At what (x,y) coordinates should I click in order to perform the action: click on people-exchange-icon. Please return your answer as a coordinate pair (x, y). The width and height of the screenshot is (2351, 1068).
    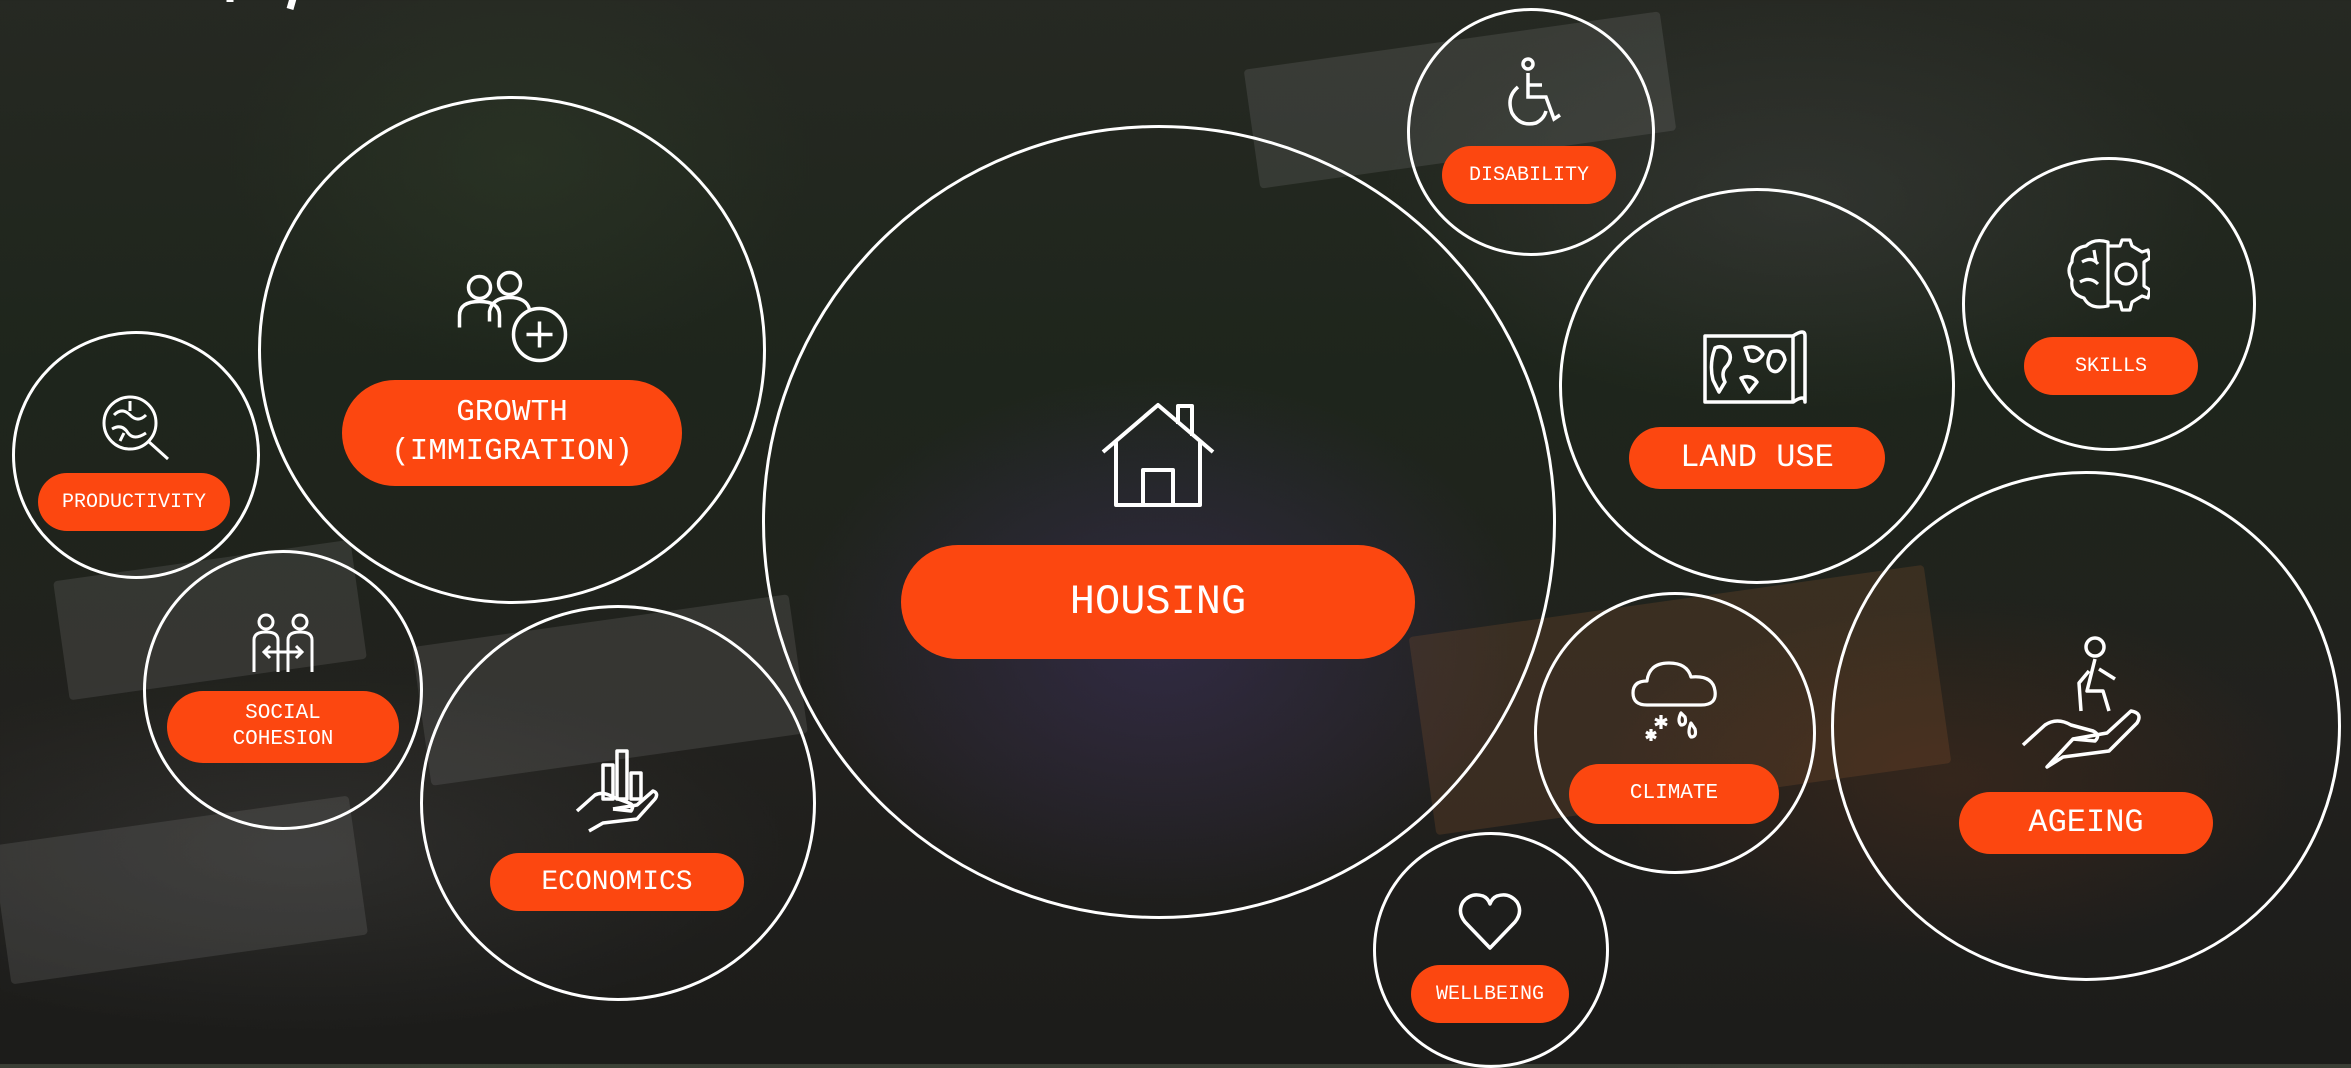
    Looking at the image, I should click on (283, 645).